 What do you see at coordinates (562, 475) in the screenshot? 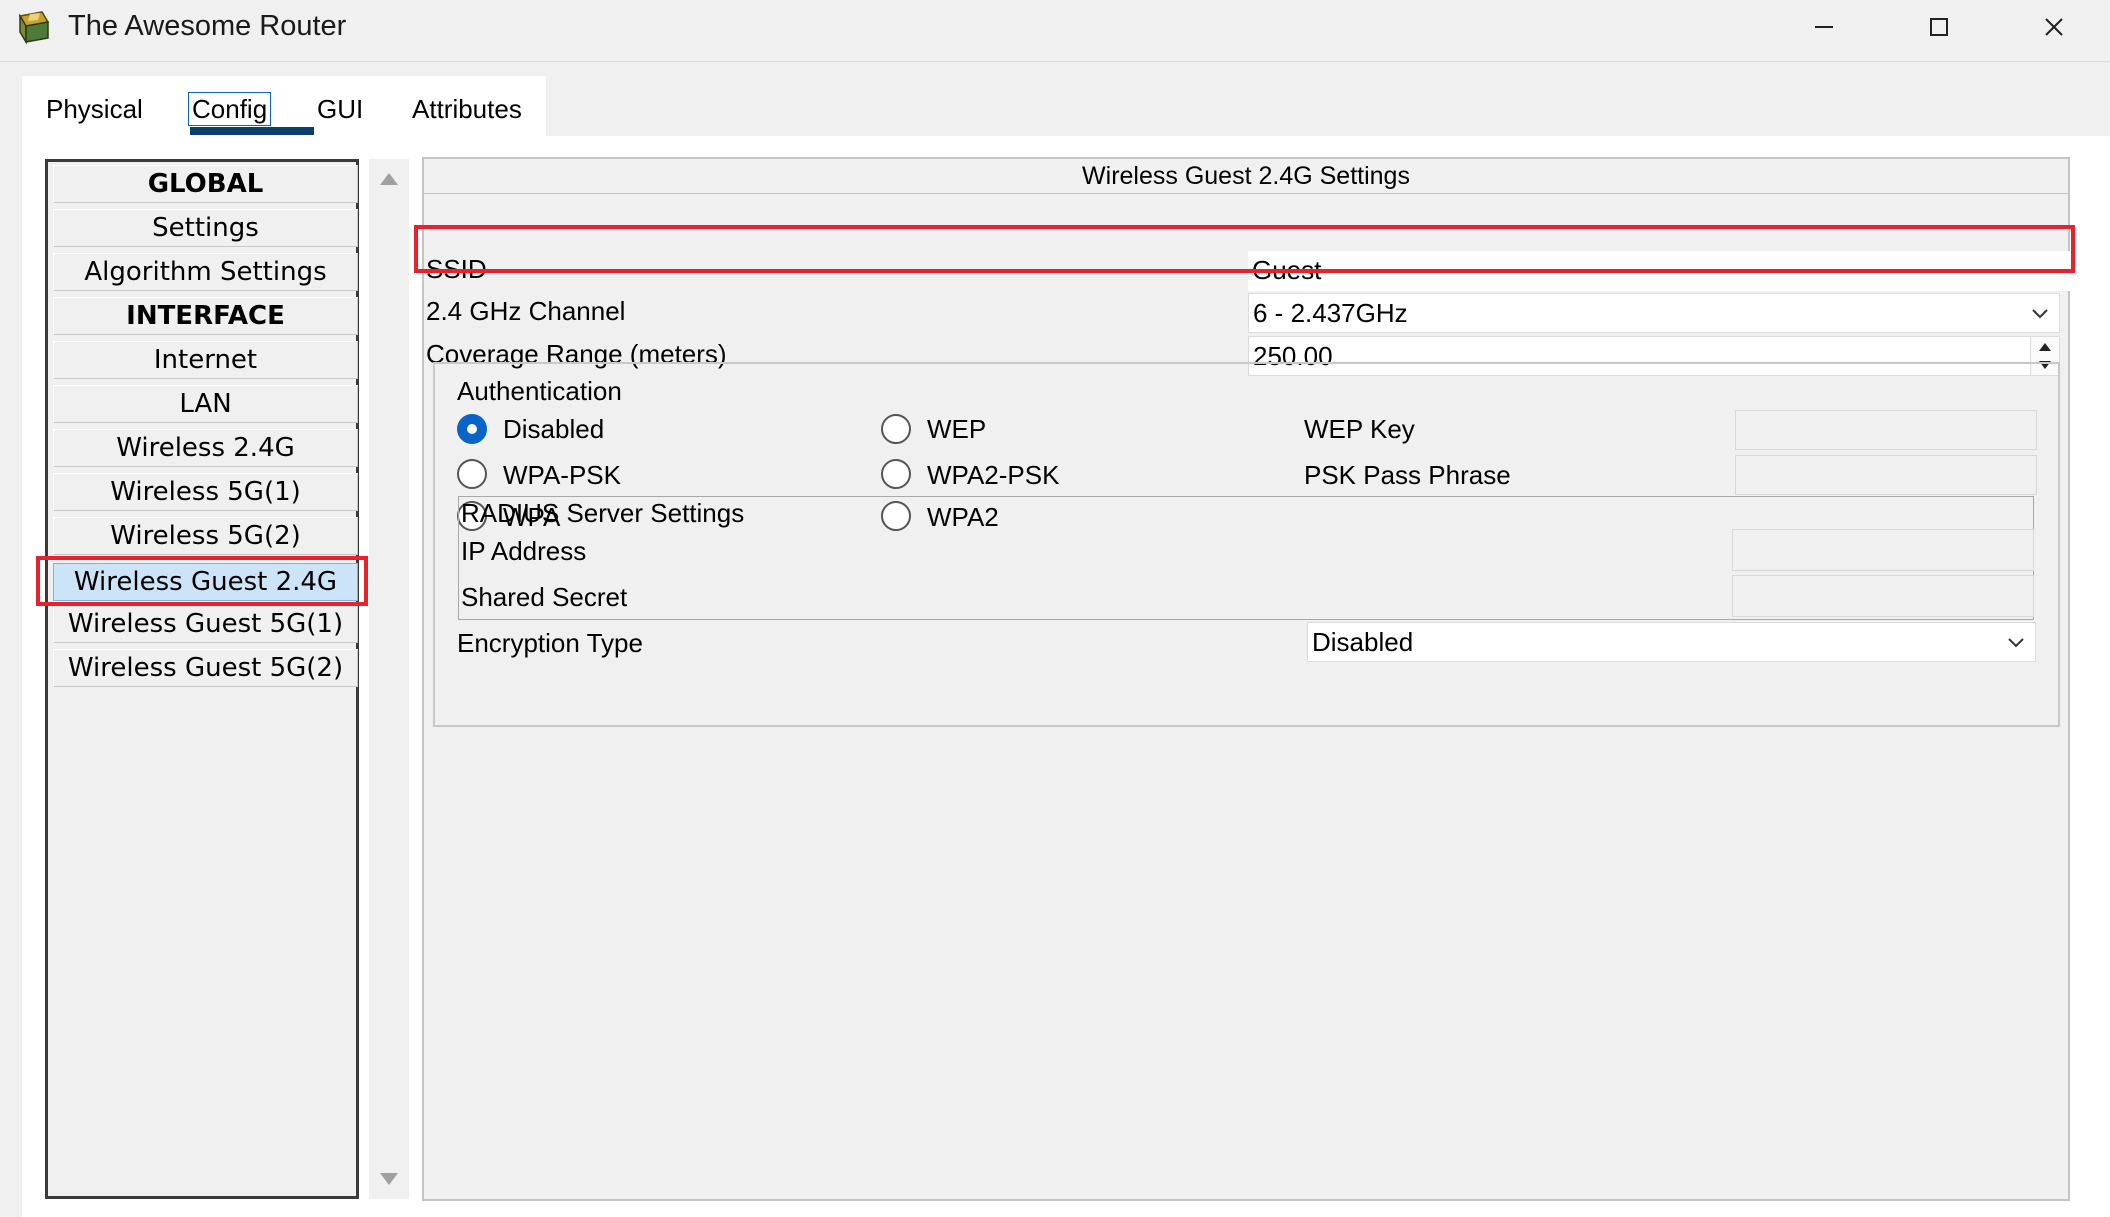
I see `radio-wpa-psk-label: WPA-PSK` at bounding box center [562, 475].